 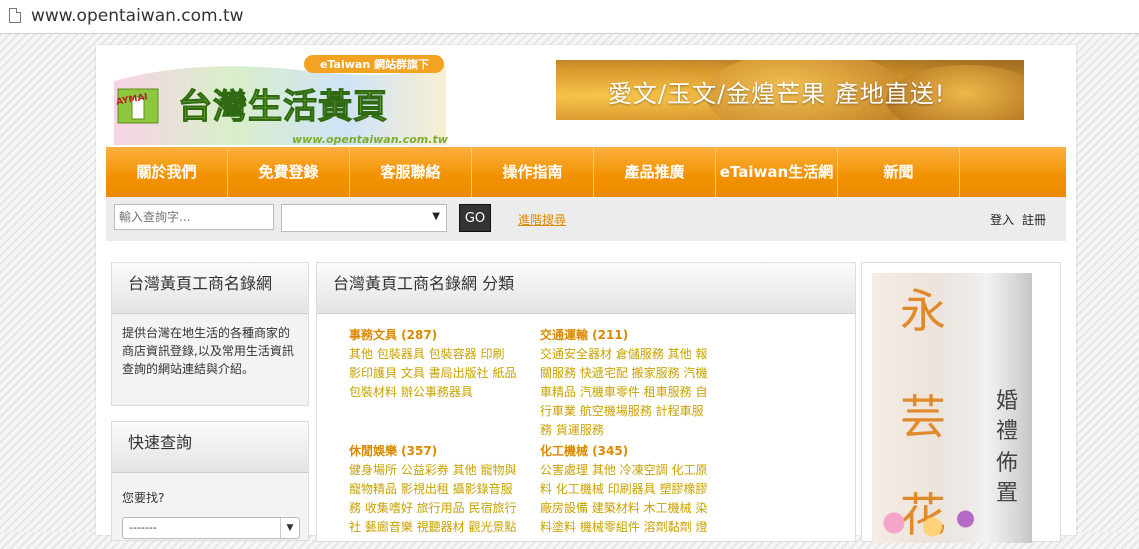 What do you see at coordinates (624, 451) in the screenshot?
I see `category-title: 化工機械 (345)` at bounding box center [624, 451].